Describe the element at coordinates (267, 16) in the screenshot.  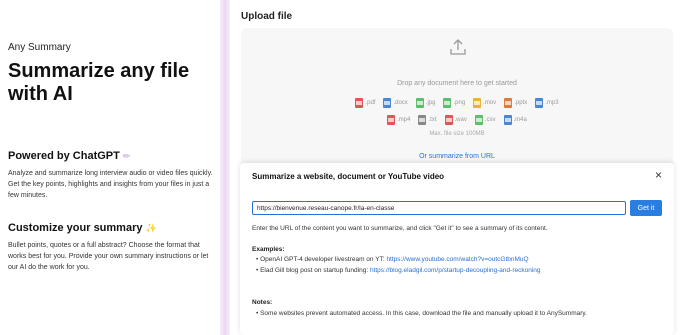
I see `upload-title: Upload file` at that location.